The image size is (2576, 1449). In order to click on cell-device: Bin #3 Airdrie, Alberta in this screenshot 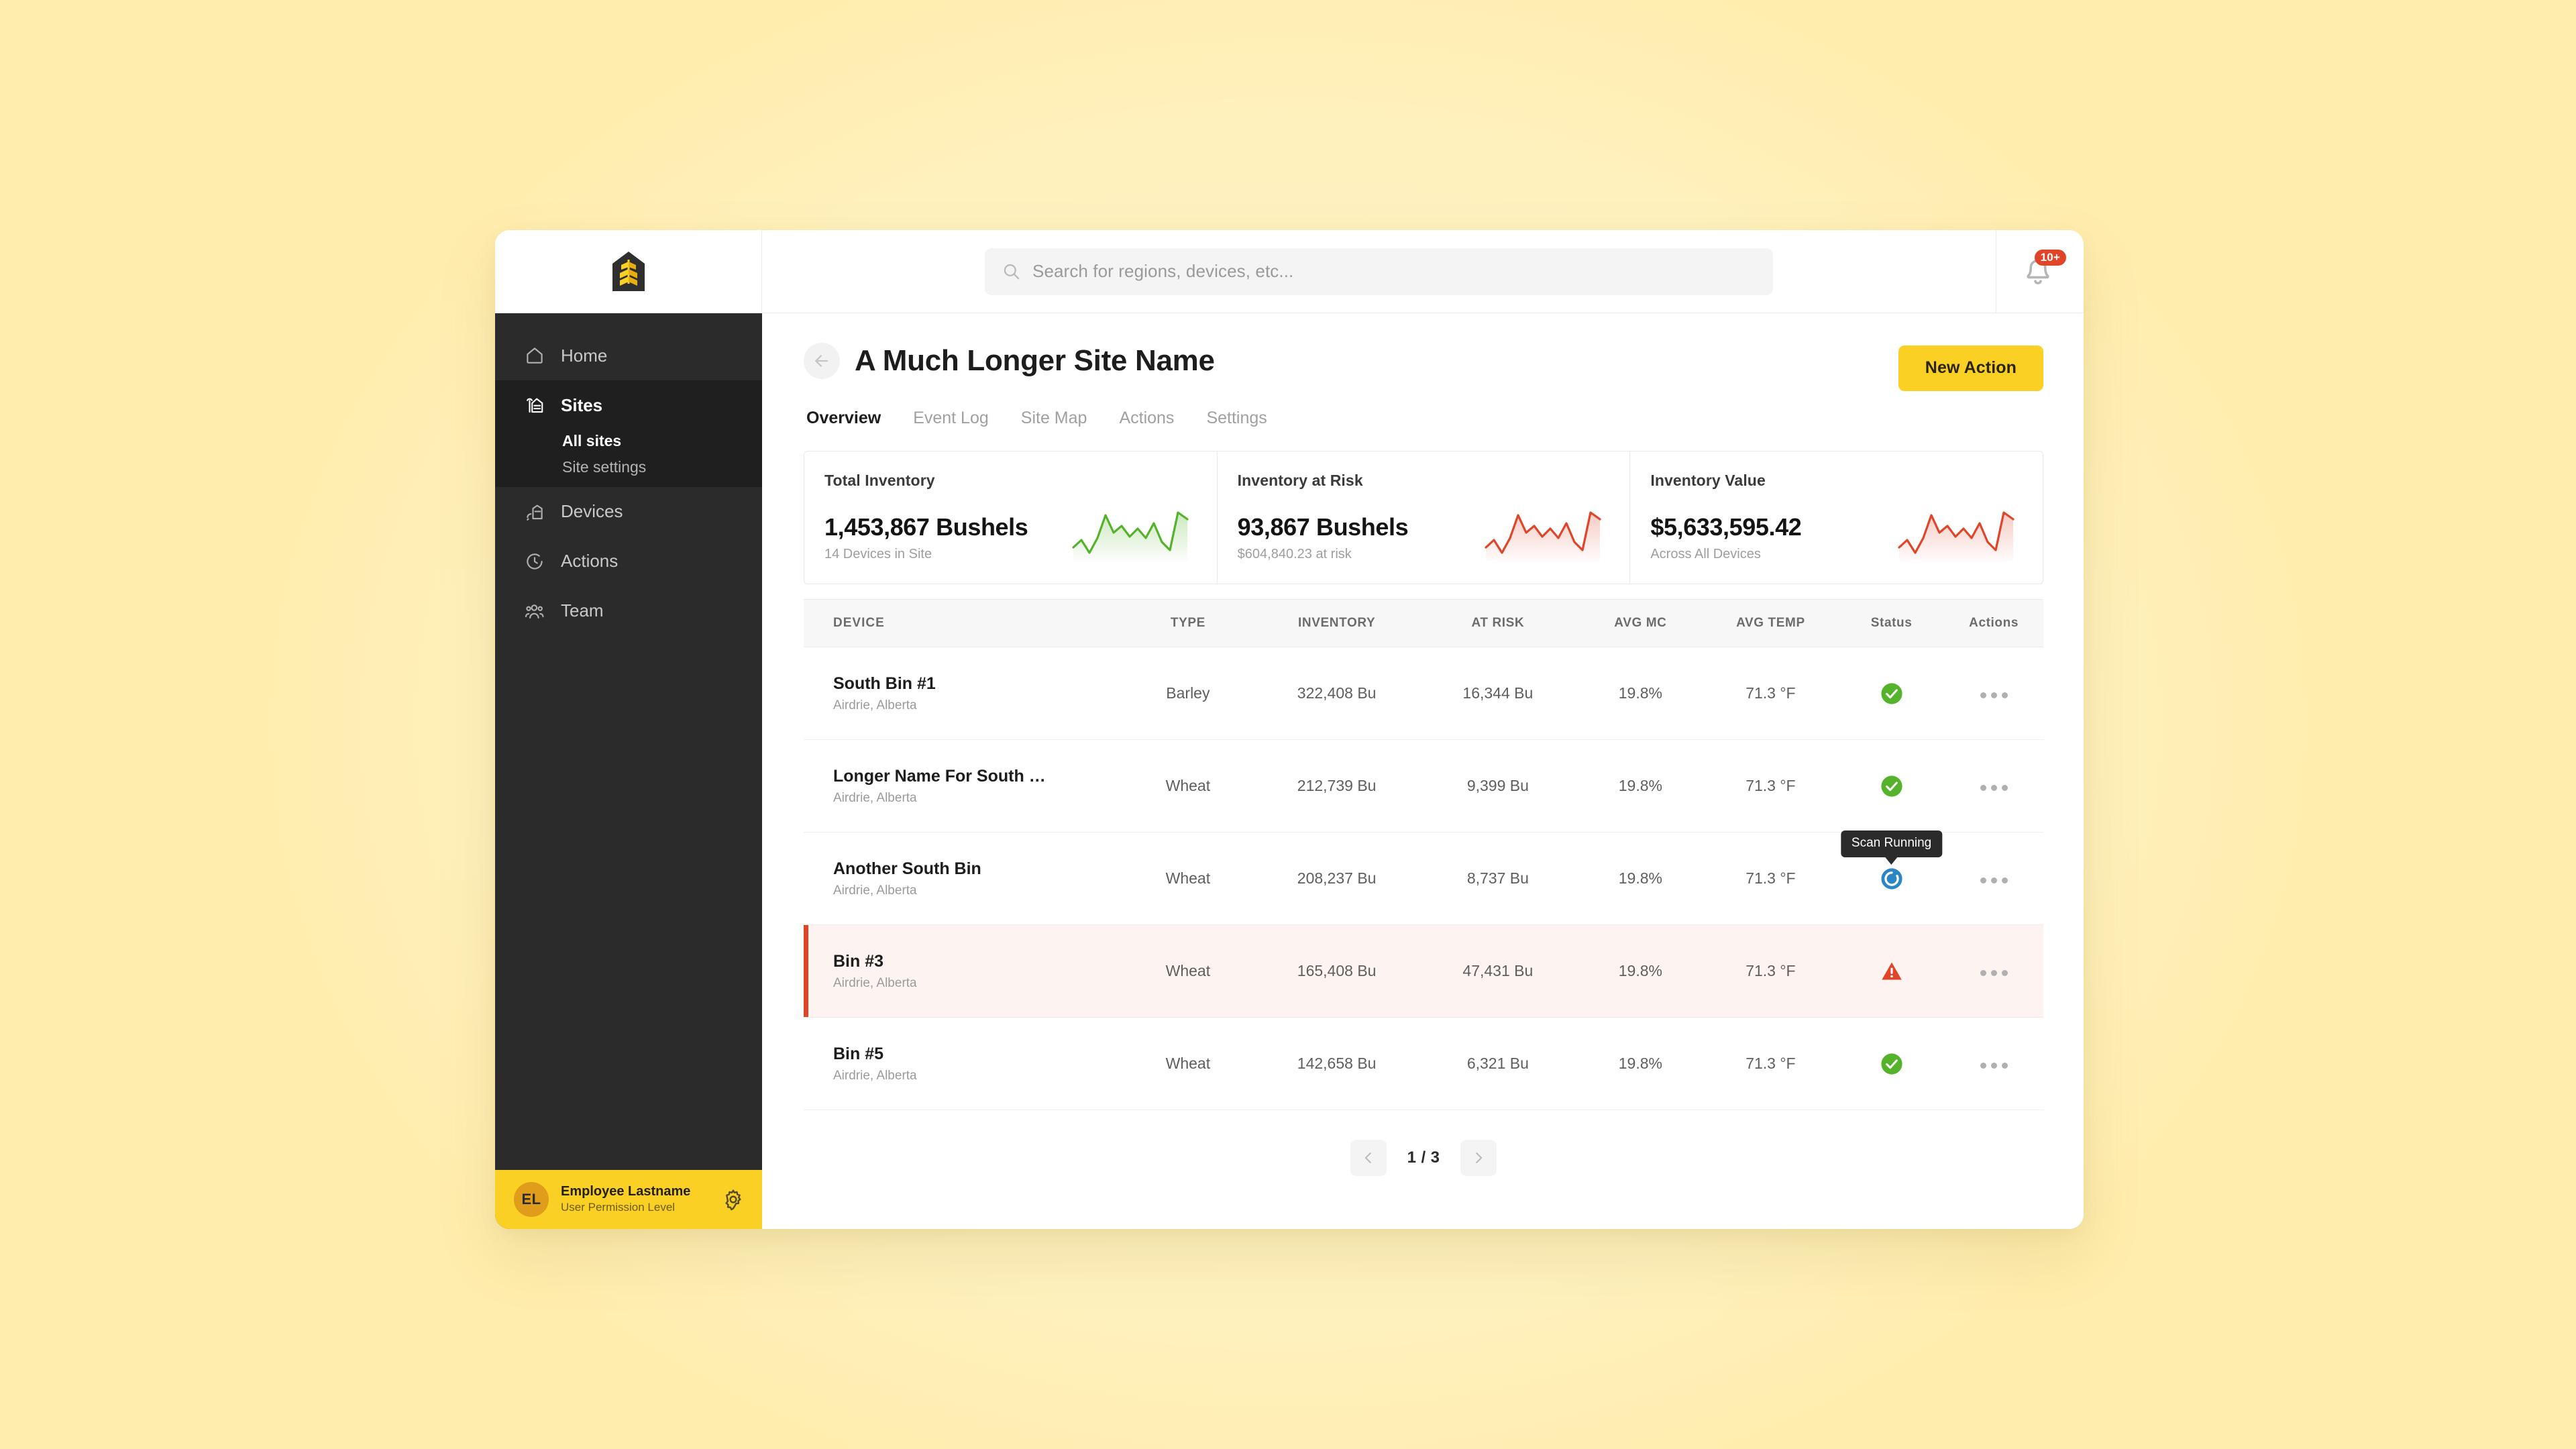, I will do `click(962, 971)`.